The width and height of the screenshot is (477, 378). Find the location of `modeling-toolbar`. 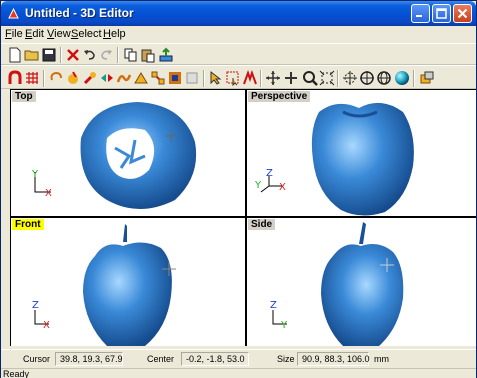

modeling-toolbar is located at coordinates (238, 77).